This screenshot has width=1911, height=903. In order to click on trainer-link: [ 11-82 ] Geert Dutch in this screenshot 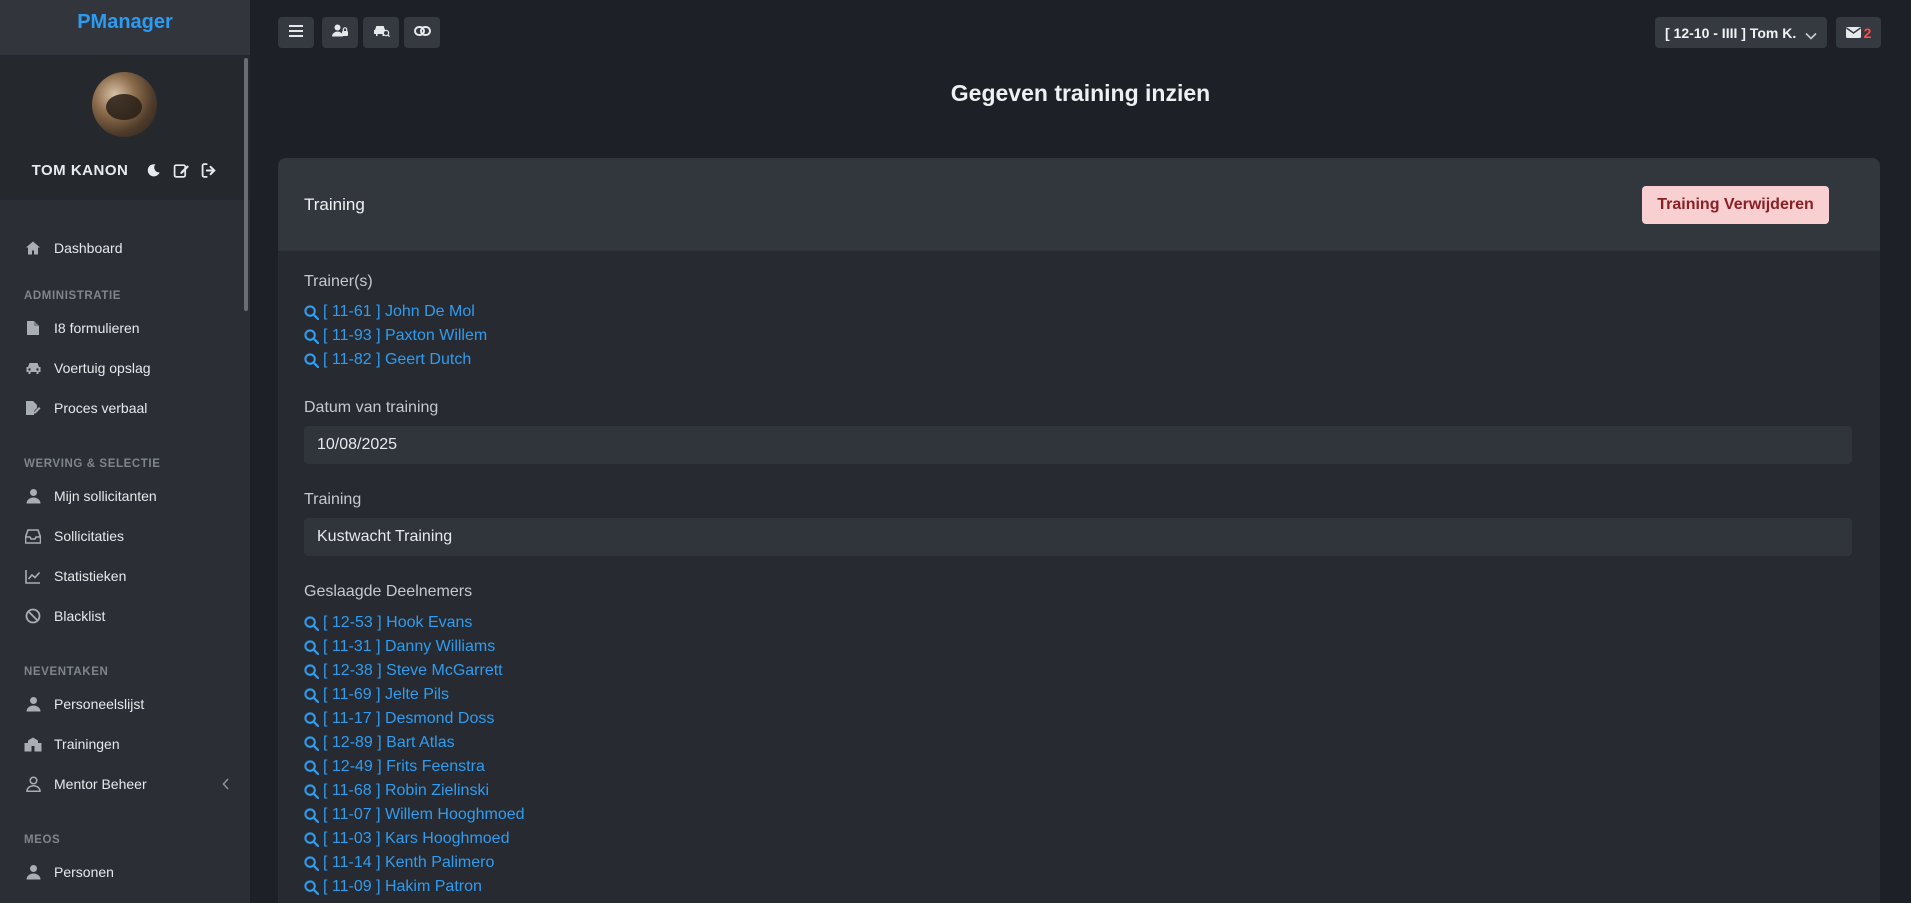, I will do `click(387, 360)`.